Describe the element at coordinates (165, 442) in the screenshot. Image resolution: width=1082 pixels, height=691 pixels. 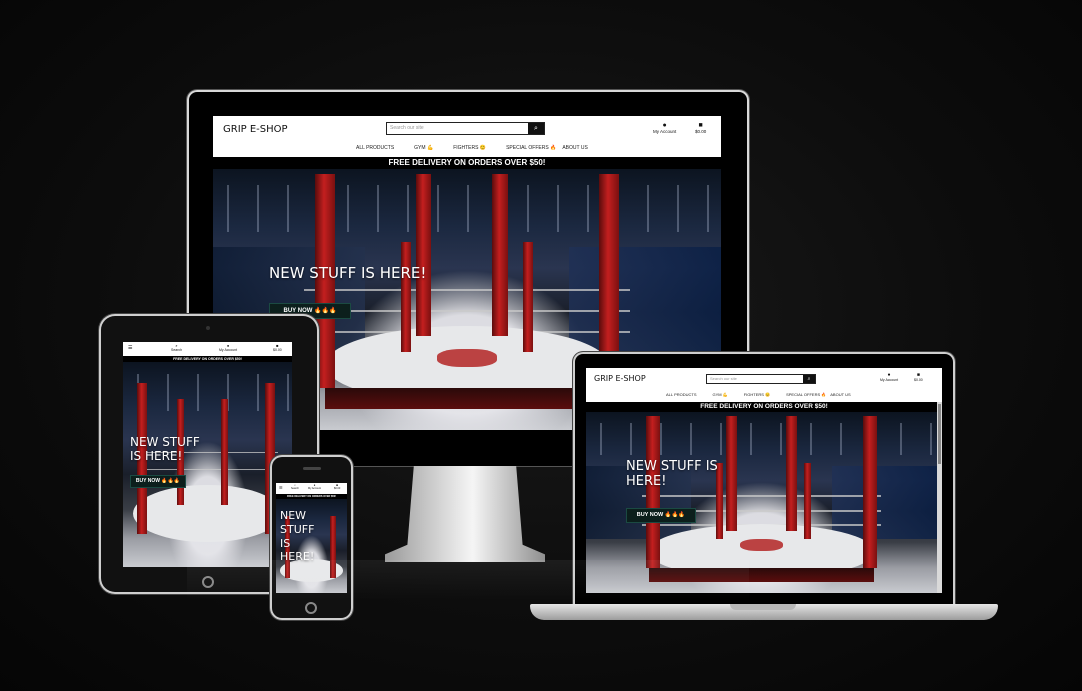
I see `hero-title-line-1: NEW STUFF` at that location.